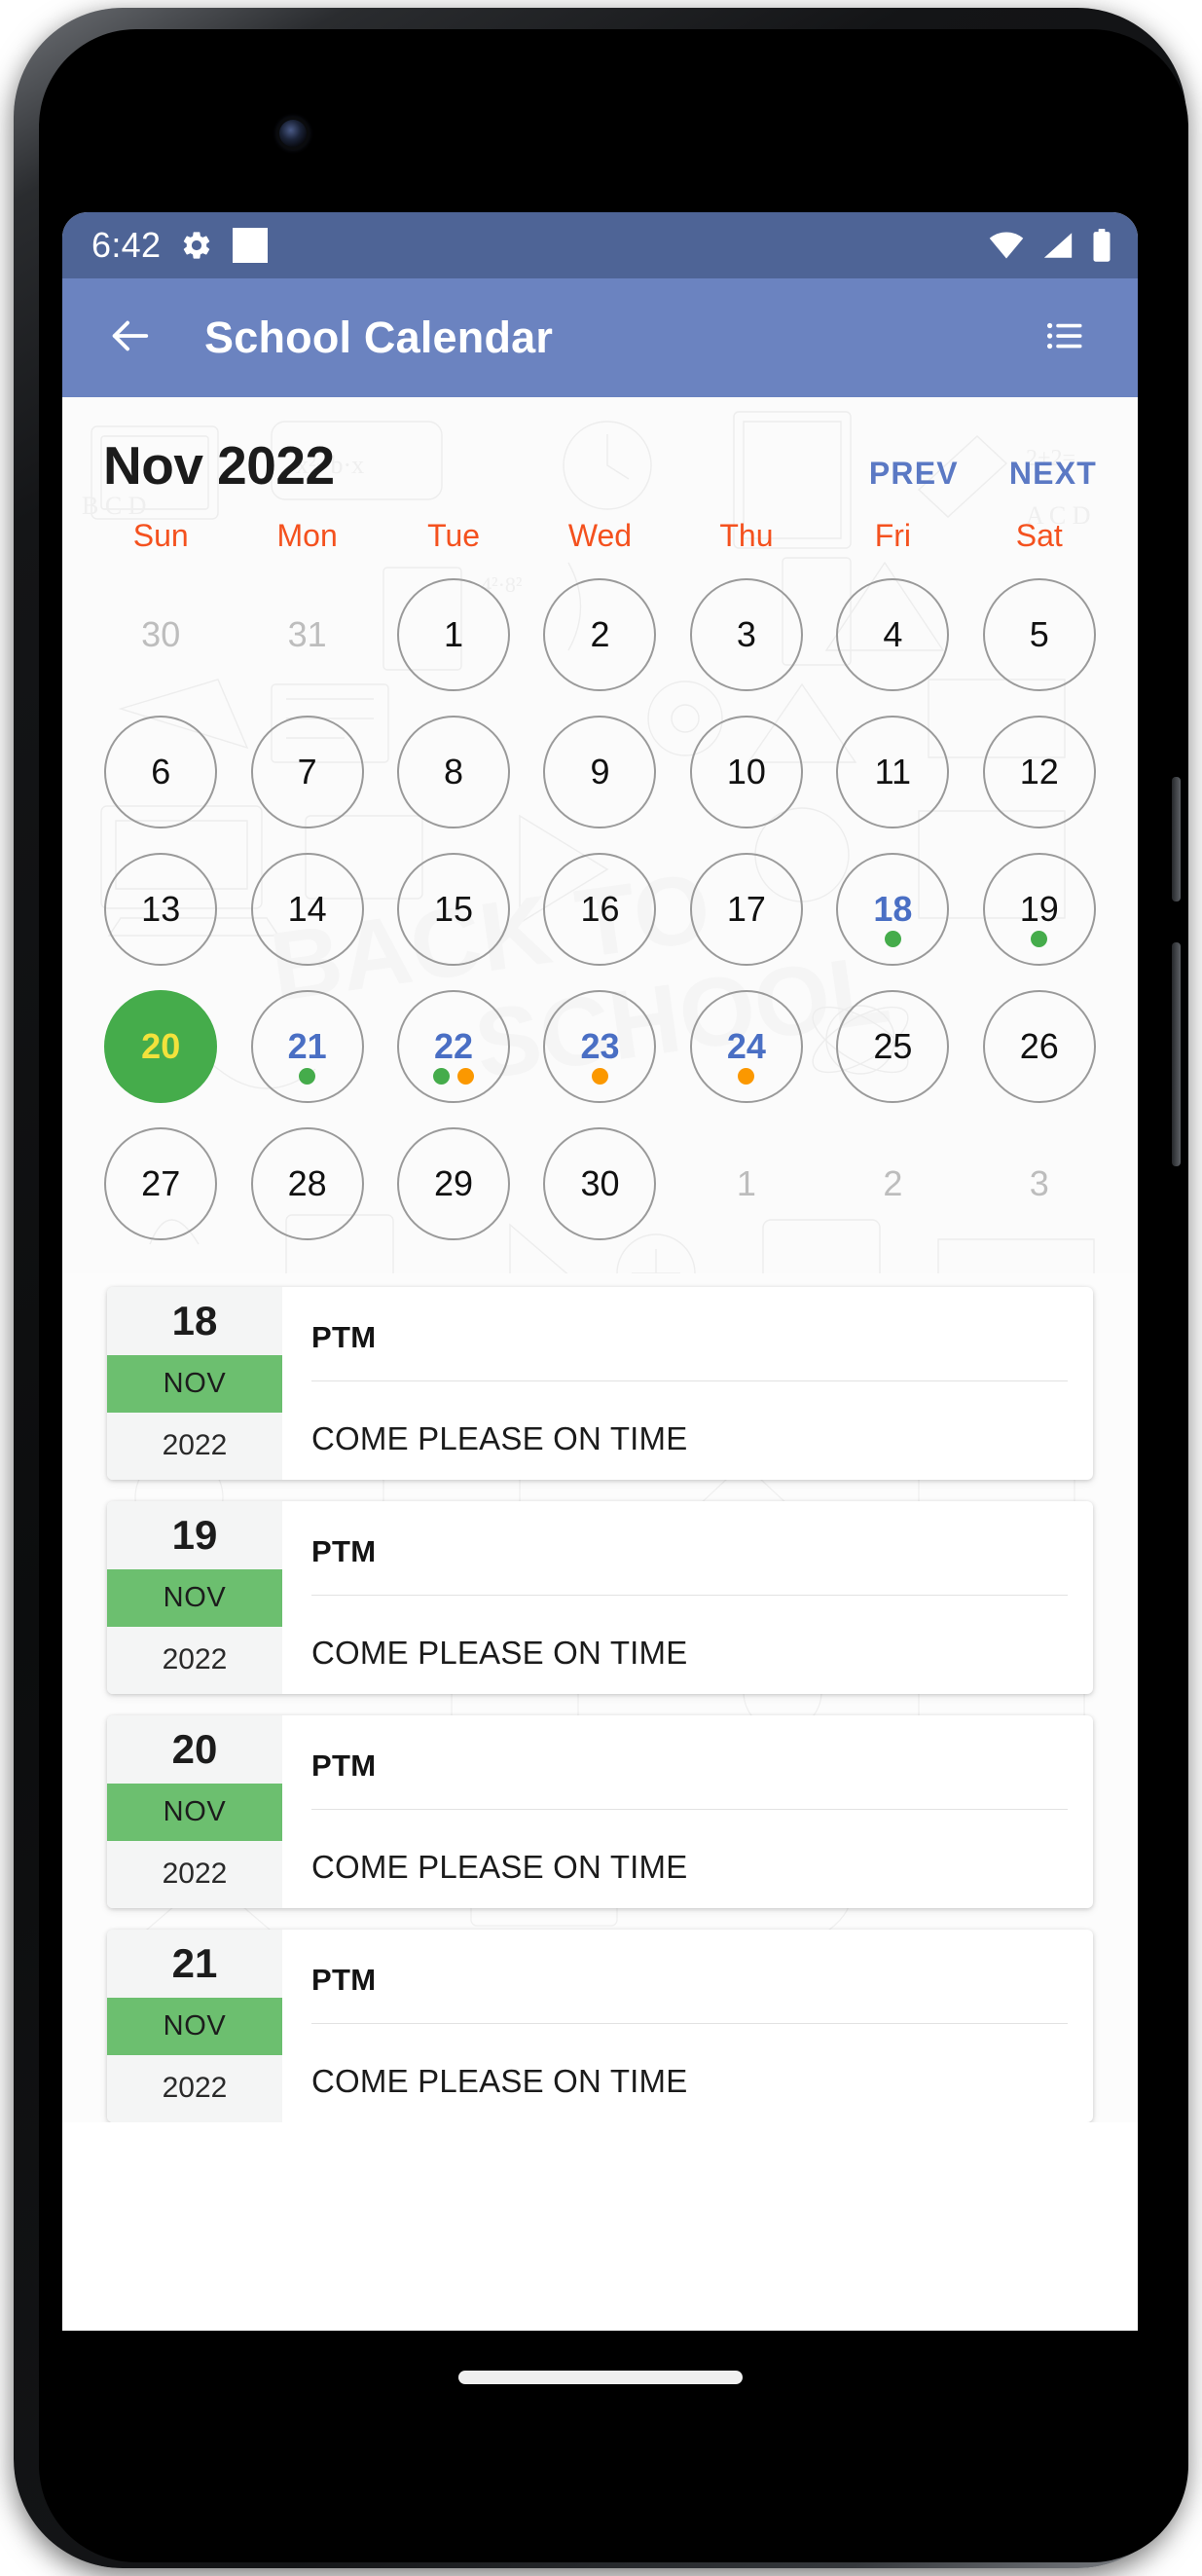 Image resolution: width=1202 pixels, height=2576 pixels. What do you see at coordinates (219, 465) in the screenshot?
I see `month-label: Nov 2022` at bounding box center [219, 465].